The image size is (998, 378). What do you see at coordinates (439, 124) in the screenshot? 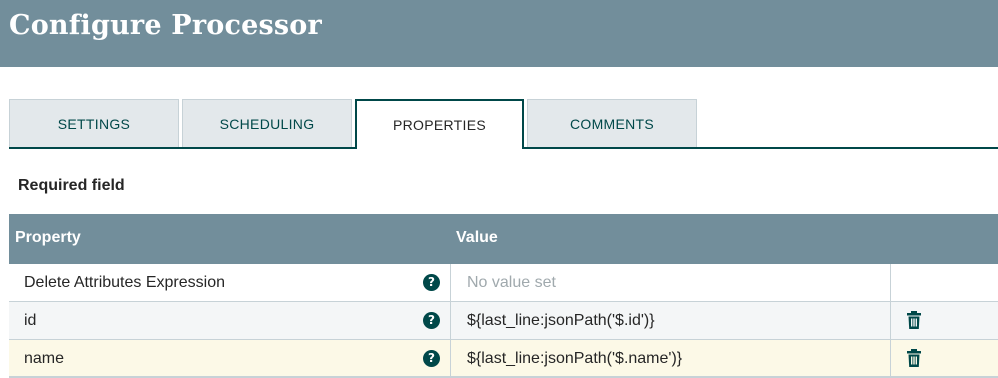
I see `tab-properties: PROPERTIES` at bounding box center [439, 124].